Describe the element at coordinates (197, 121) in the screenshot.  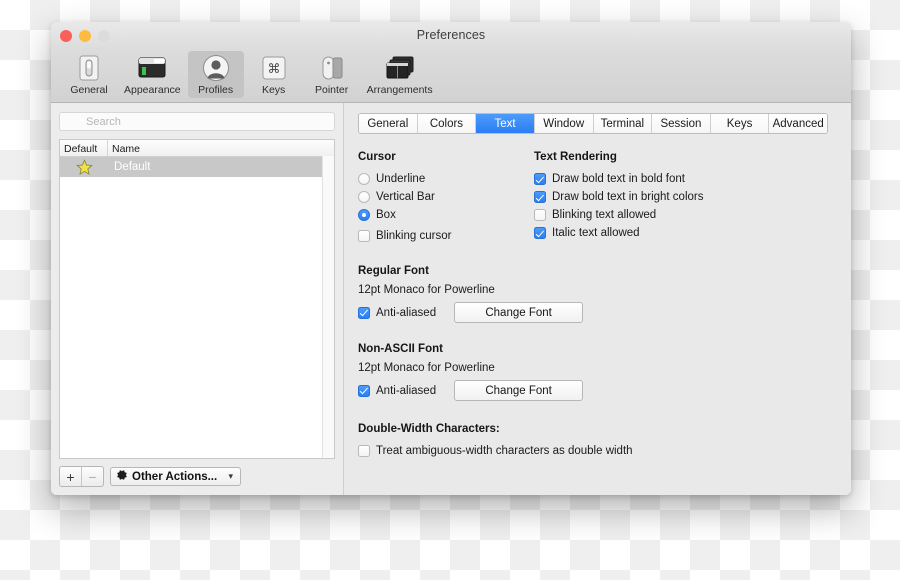
I see `search-field: Search` at that location.